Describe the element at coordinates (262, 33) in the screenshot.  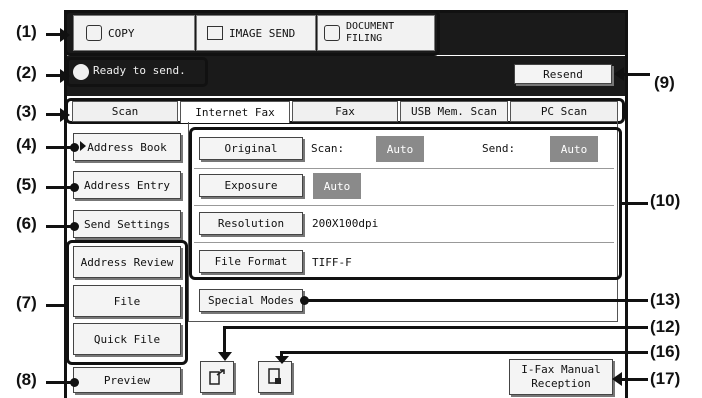
I see `tab-image-send-label: IMAGE SEND` at that location.